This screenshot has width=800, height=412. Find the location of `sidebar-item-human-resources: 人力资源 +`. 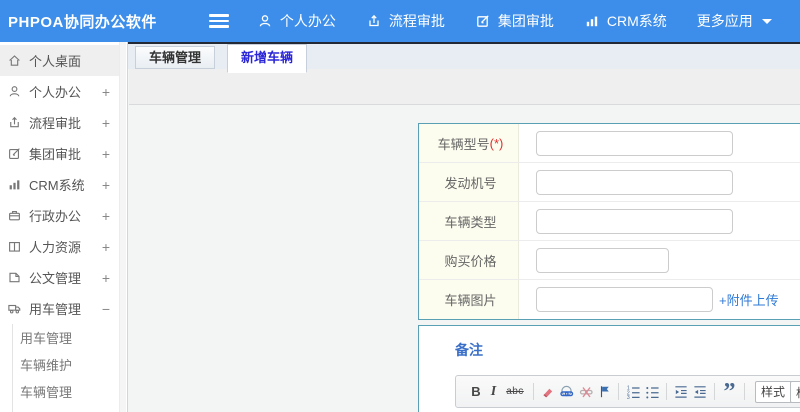

sidebar-item-human-resources: 人力资源 + is located at coordinates (60, 246).